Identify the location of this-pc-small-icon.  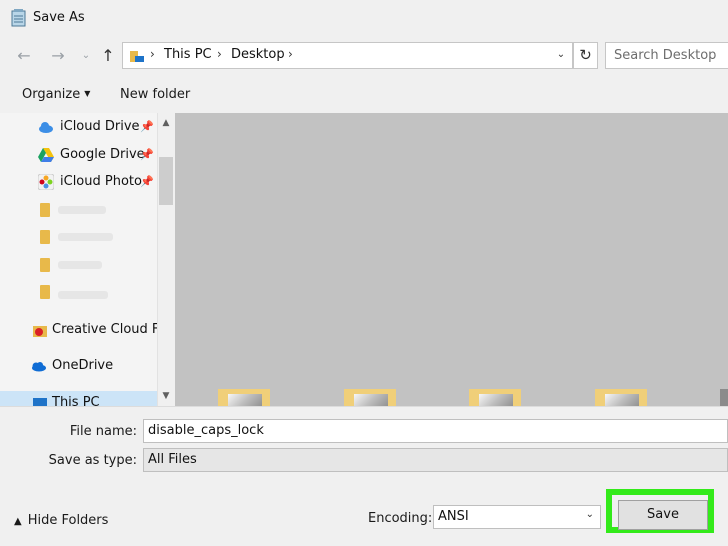
(137, 56).